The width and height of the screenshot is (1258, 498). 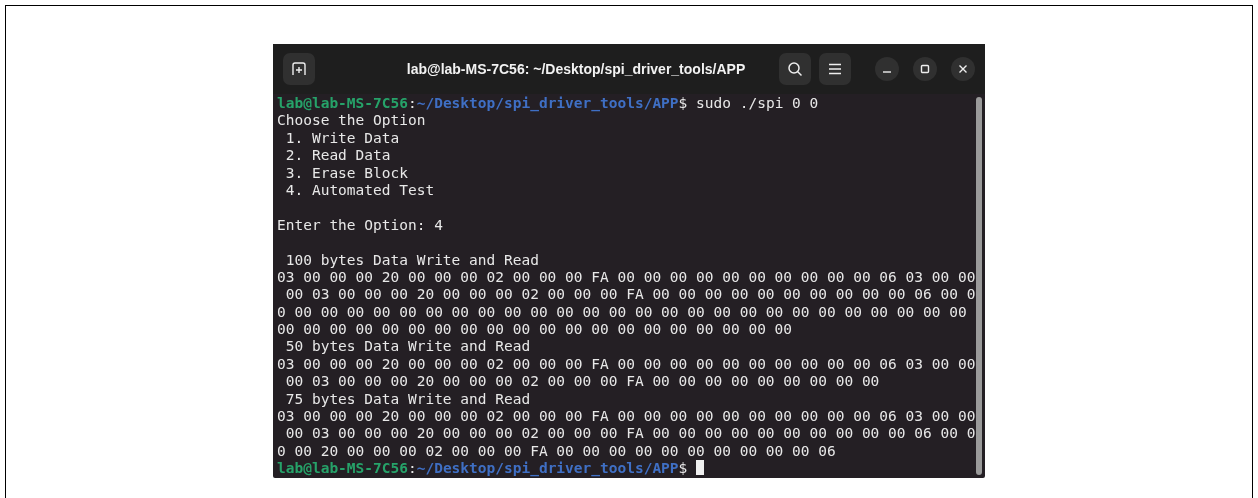 I want to click on close-button, so click(x=963, y=69).